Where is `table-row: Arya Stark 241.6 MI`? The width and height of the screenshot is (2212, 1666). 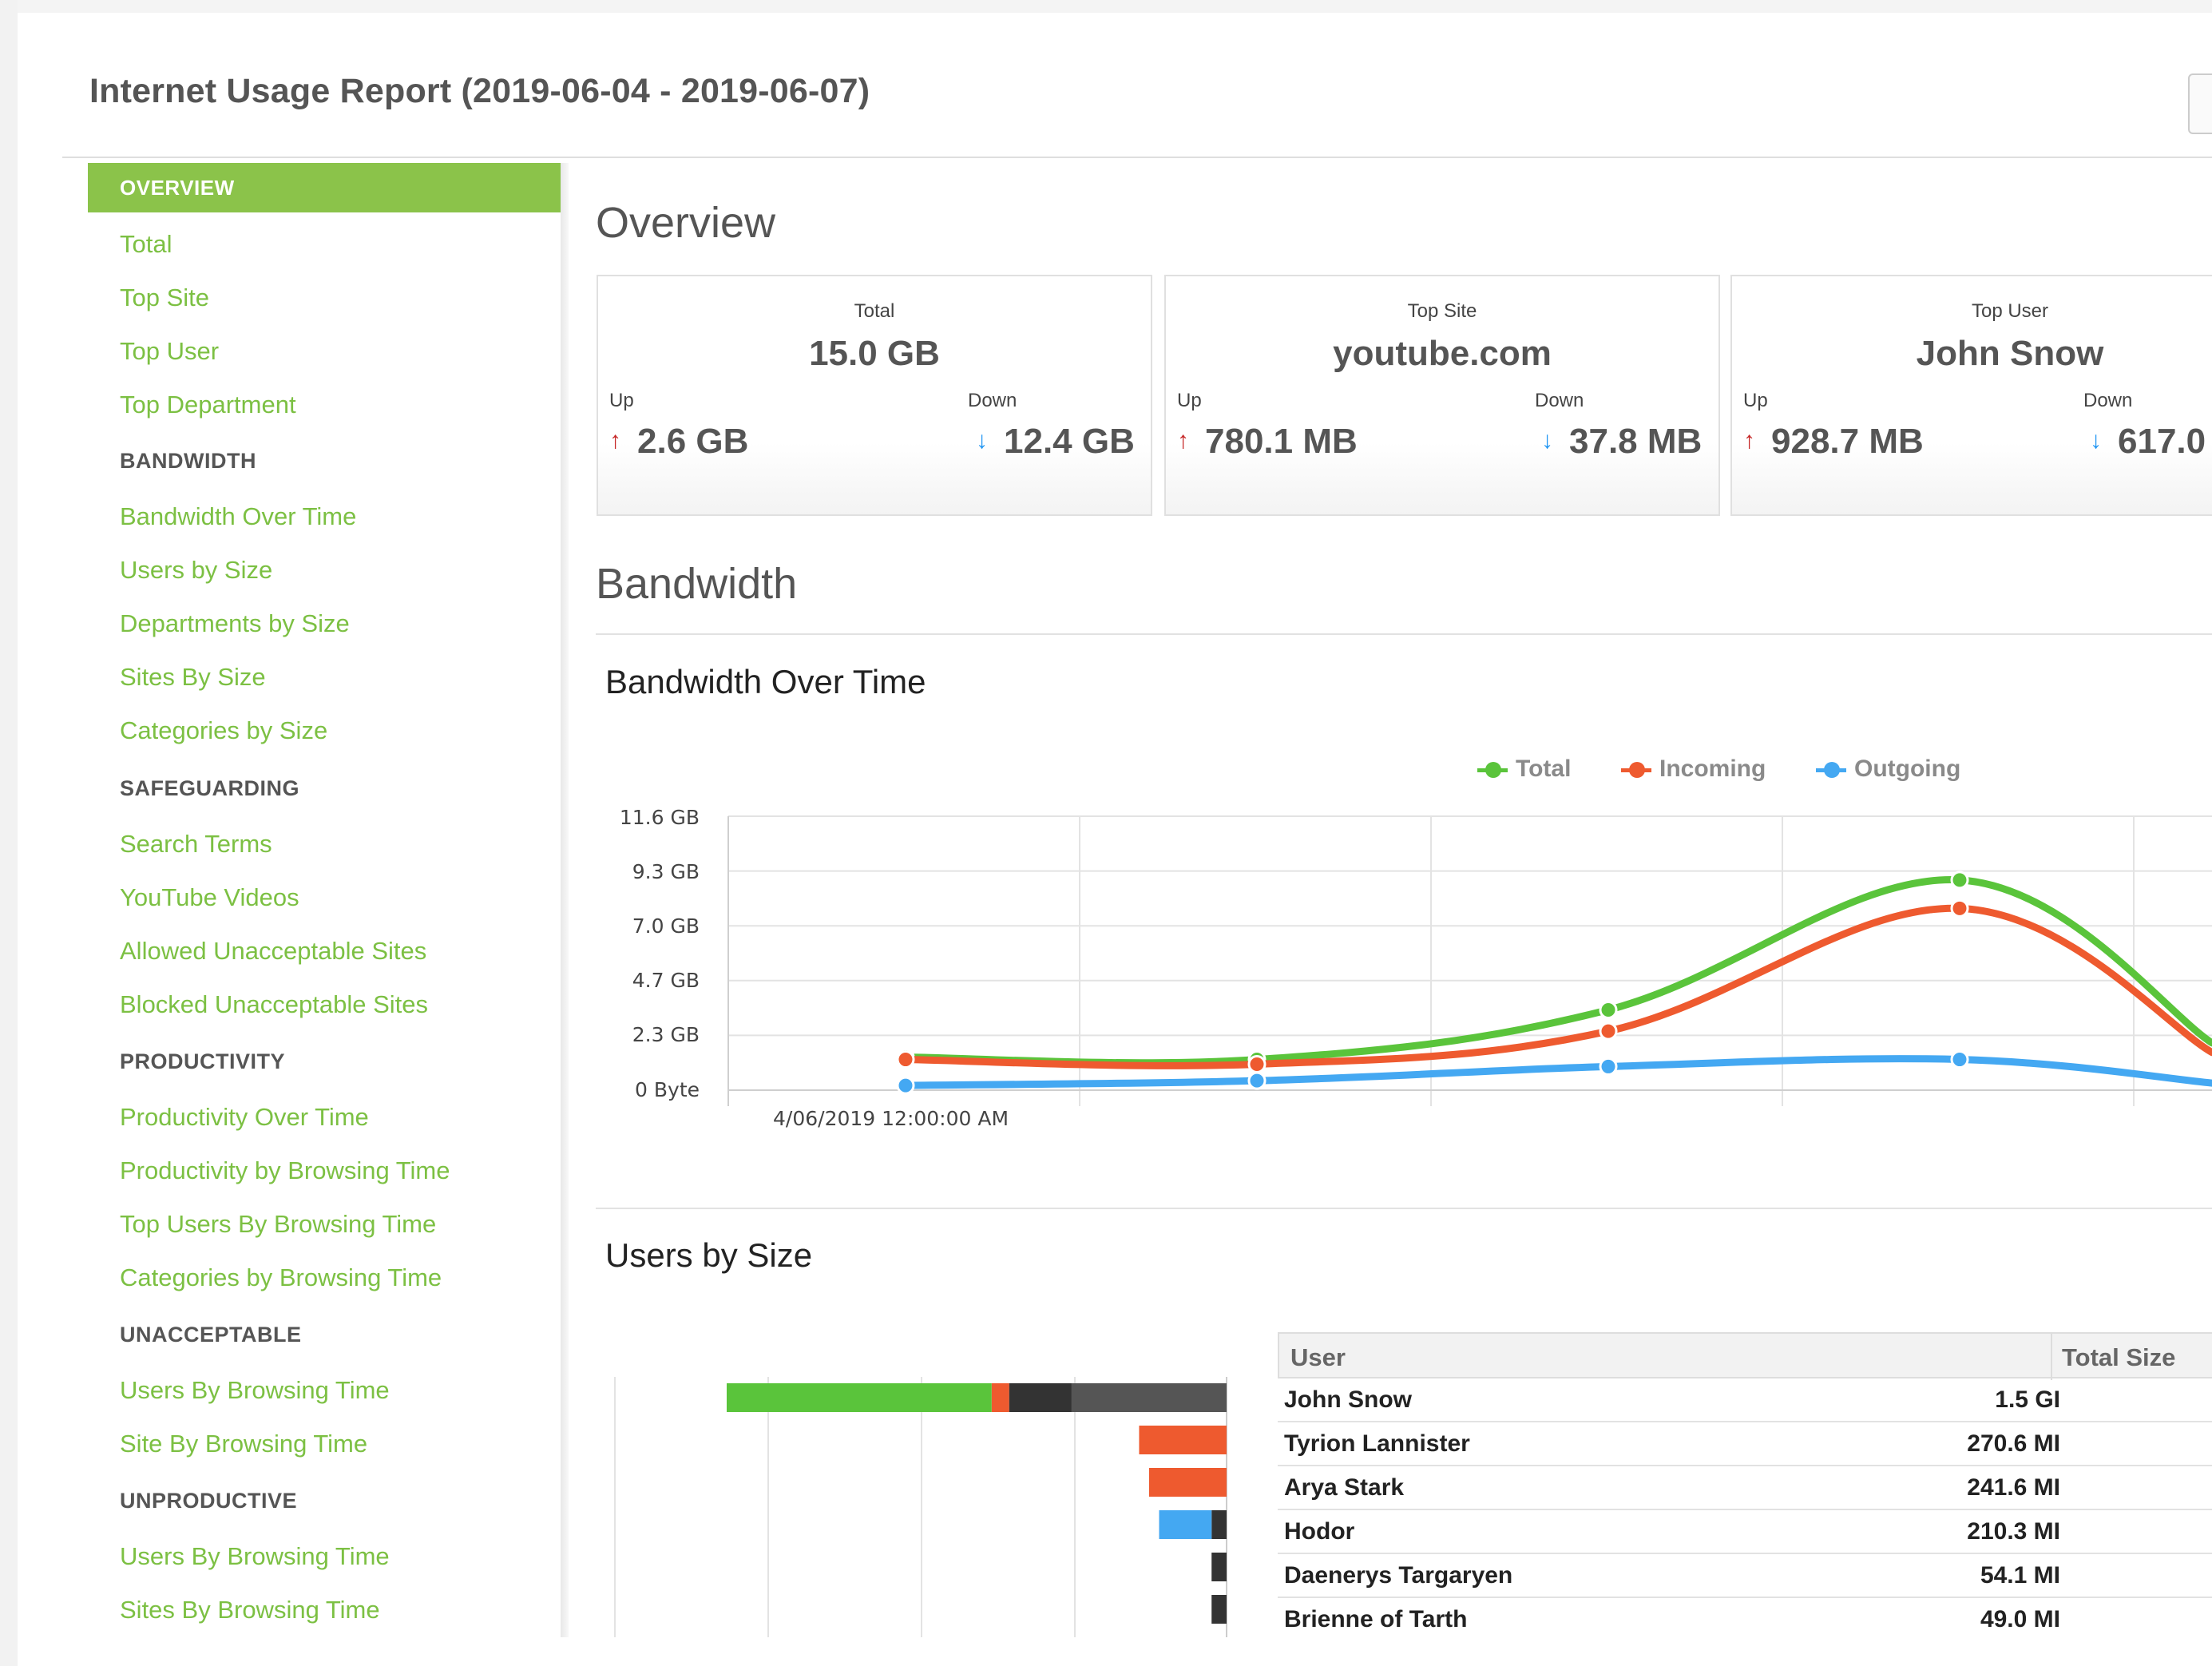 table-row: Arya Stark 241.6 MI is located at coordinates (1745, 1488).